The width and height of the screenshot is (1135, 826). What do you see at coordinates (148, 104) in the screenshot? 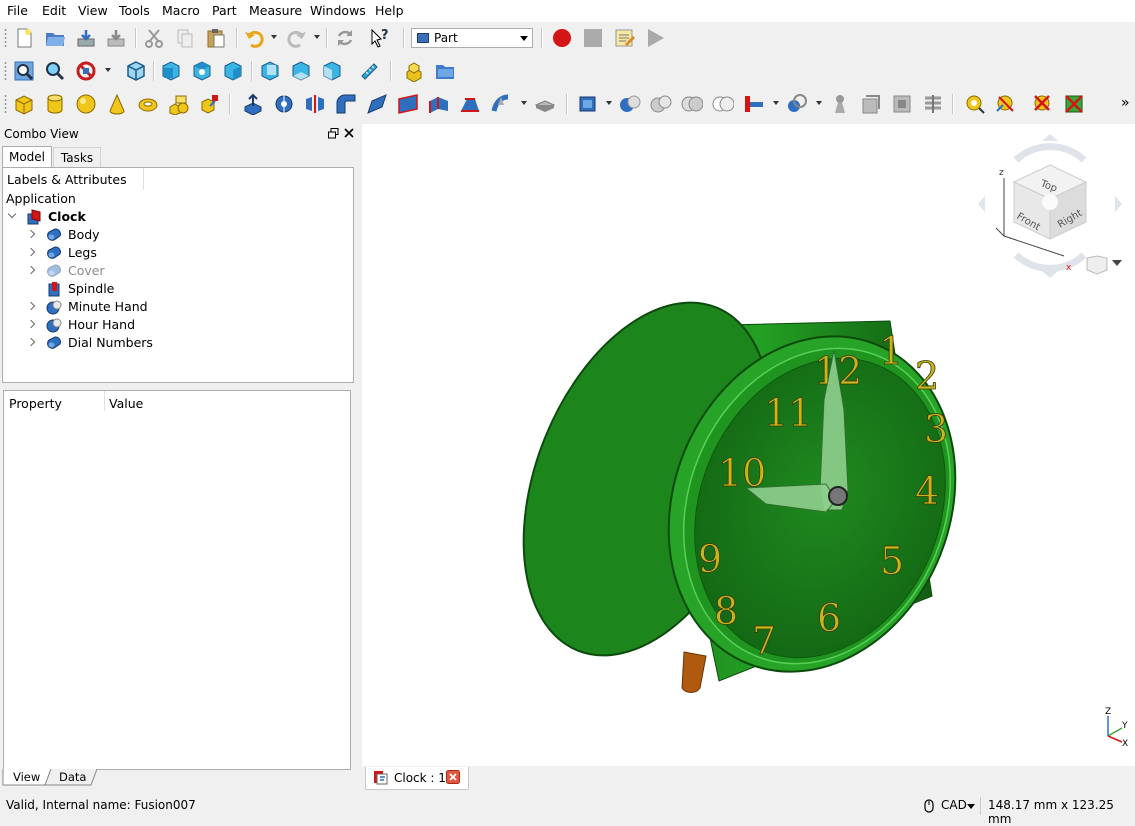
I see `torus-icon` at bounding box center [148, 104].